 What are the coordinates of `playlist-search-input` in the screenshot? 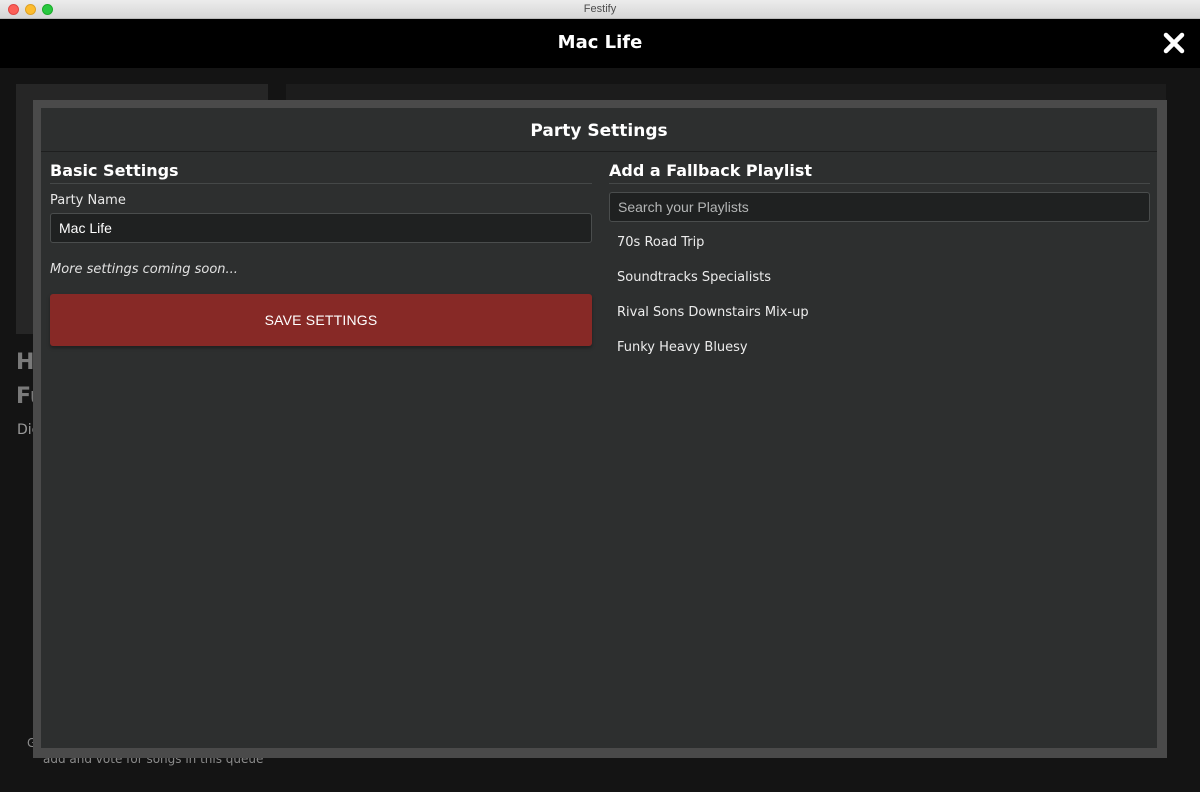 It's located at (879, 207).